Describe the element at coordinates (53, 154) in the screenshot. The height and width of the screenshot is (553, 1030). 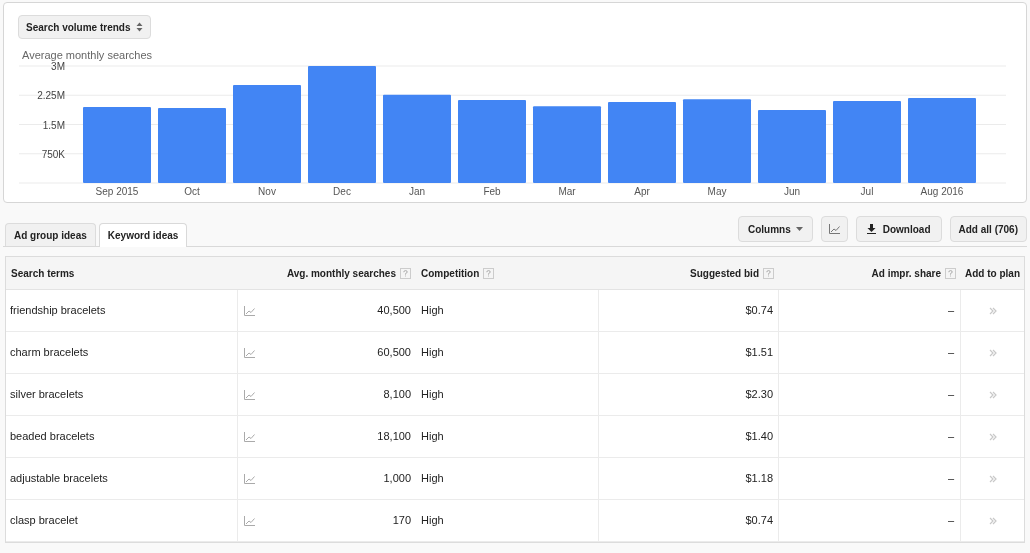
I see `y-axis-label: 750K` at that location.